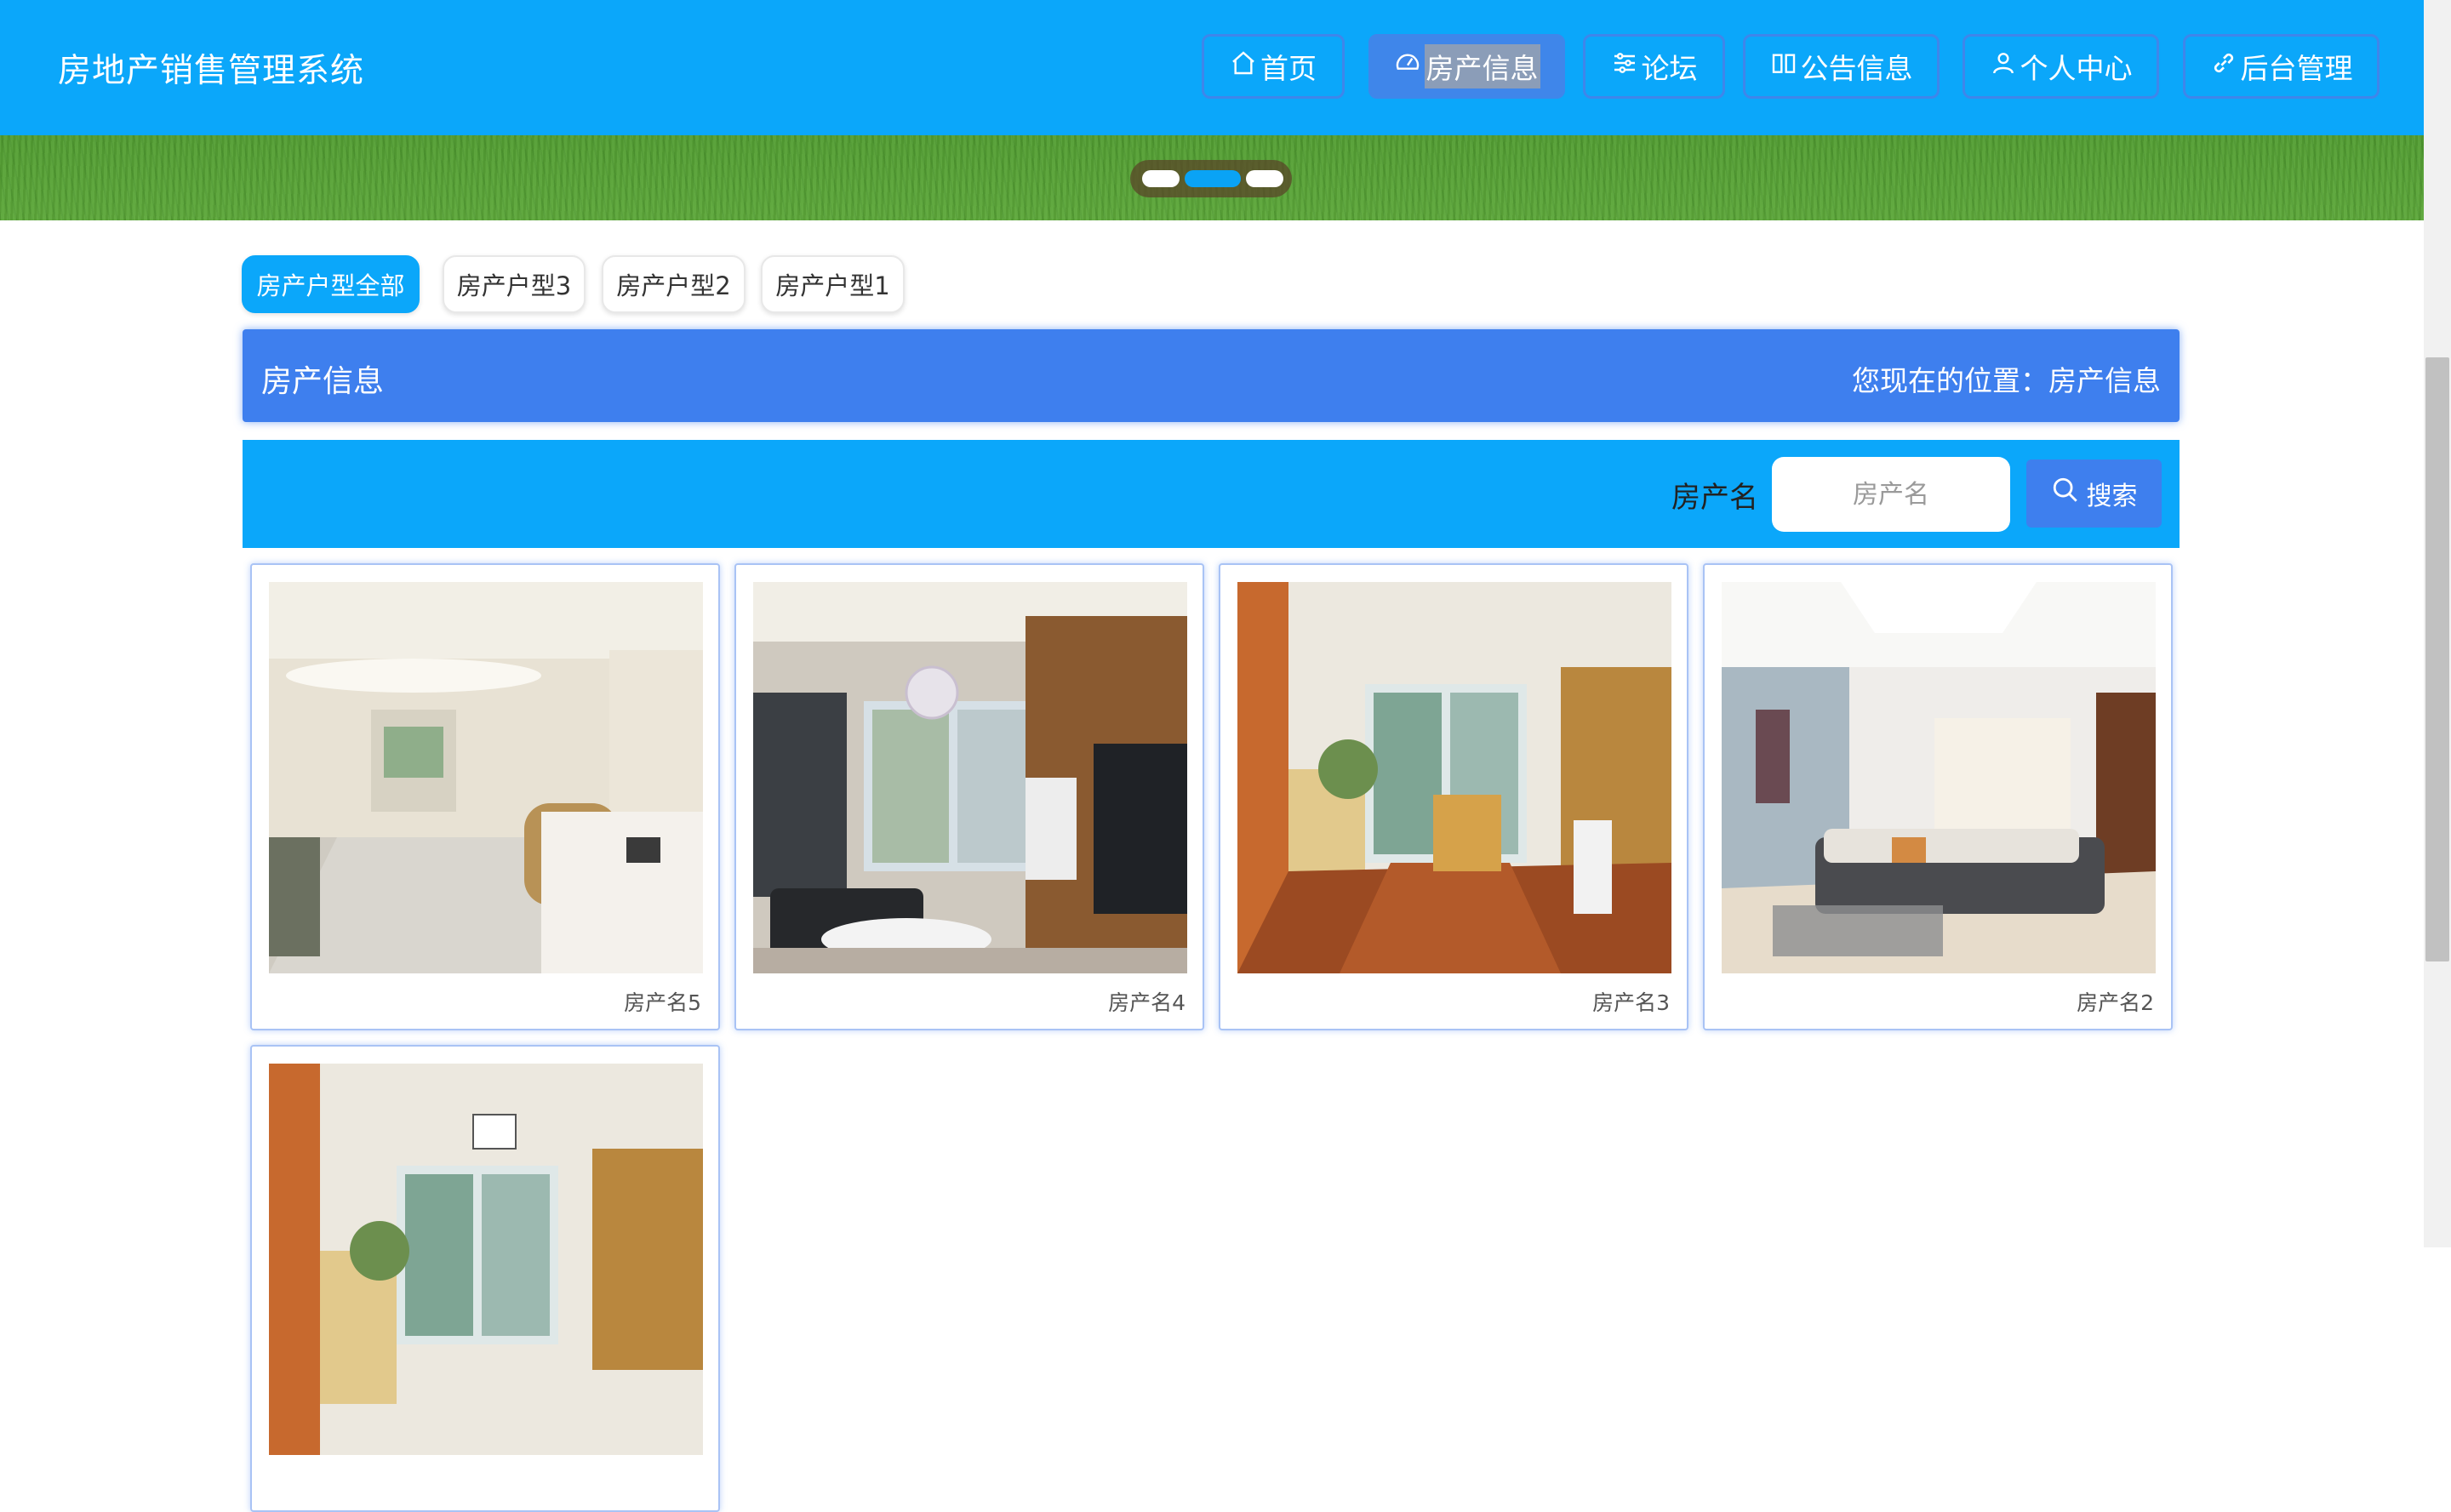 Image resolution: width=2451 pixels, height=1512 pixels. I want to click on category-tab-all: 房产户型全部, so click(331, 284).